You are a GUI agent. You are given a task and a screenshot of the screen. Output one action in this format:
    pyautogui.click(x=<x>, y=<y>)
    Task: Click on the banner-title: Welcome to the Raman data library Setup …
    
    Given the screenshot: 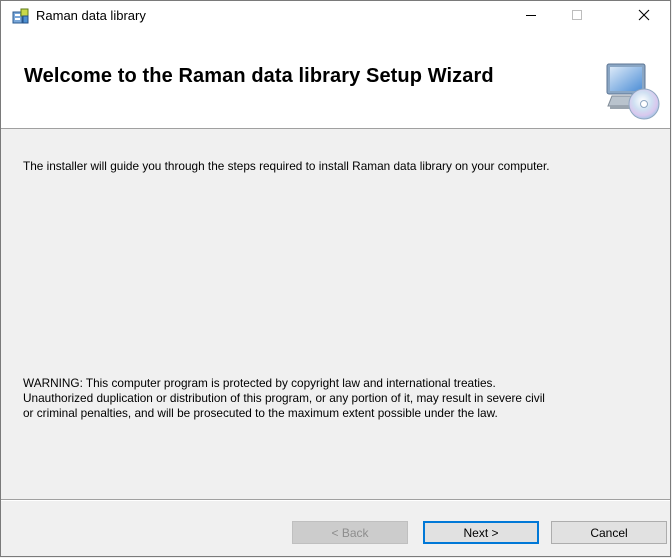 What is the action you would take?
    pyautogui.click(x=259, y=76)
    